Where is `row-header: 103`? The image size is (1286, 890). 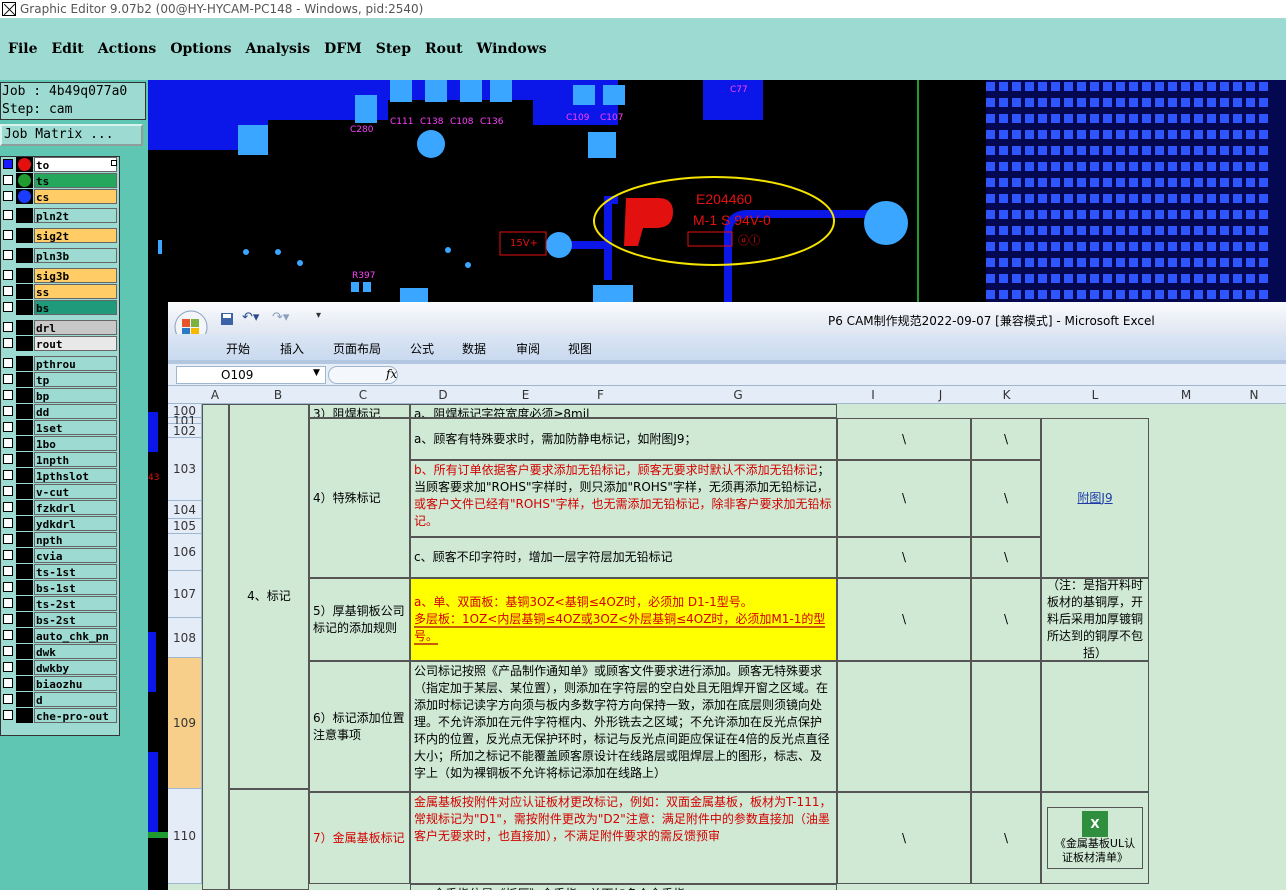
row-header: 103 is located at coordinates (185, 469).